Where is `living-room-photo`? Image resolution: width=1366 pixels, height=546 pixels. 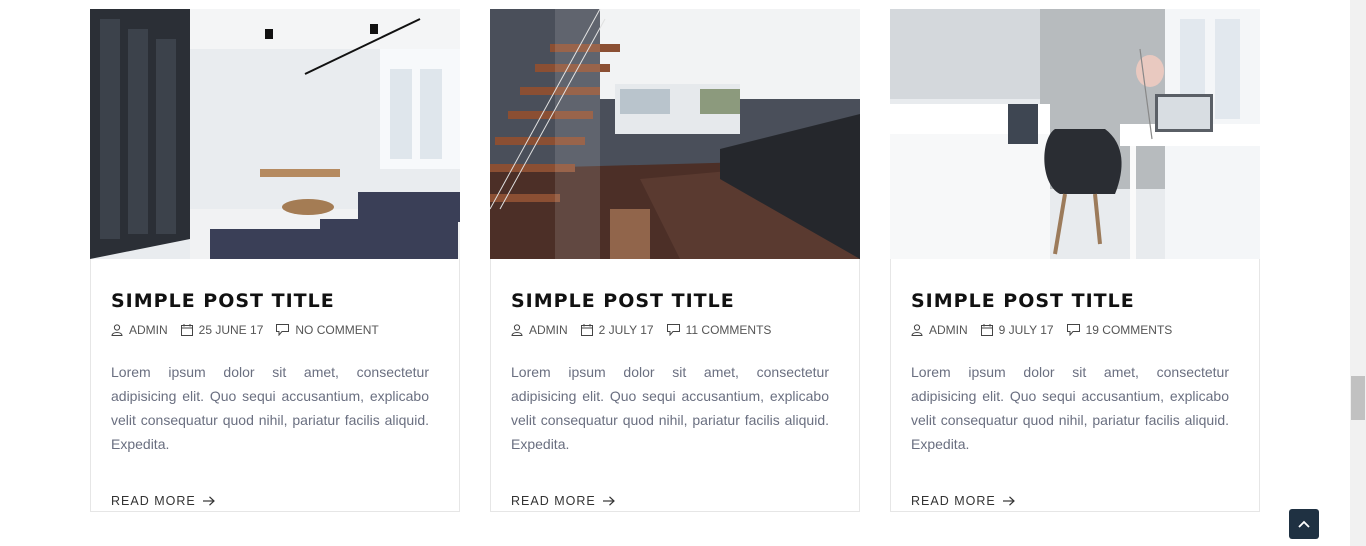
living-room-photo is located at coordinates (275, 134).